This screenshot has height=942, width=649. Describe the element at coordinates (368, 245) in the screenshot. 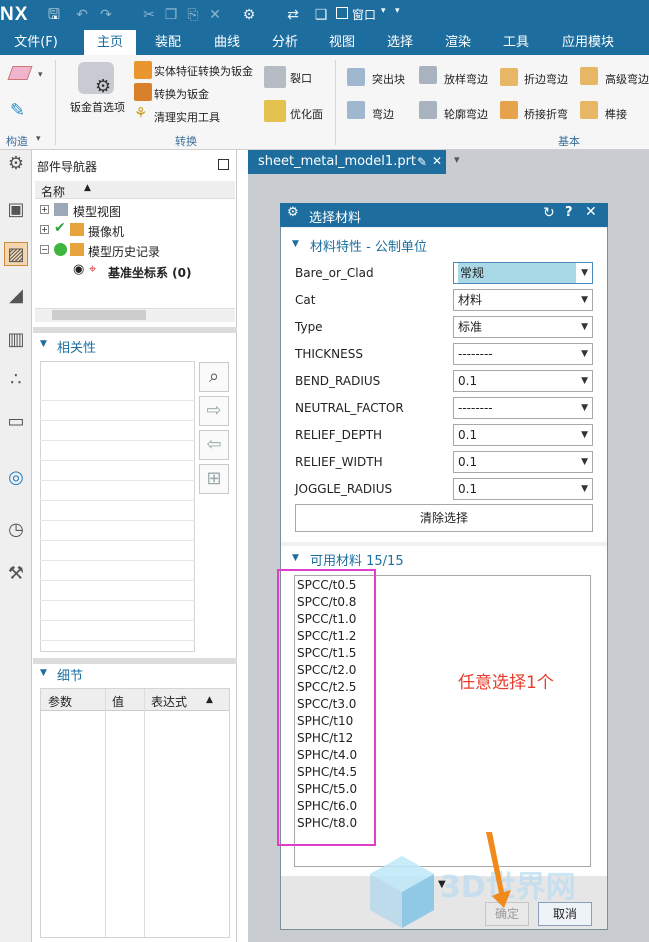

I see `props-section-title: 材料特性 - 公制单位` at that location.